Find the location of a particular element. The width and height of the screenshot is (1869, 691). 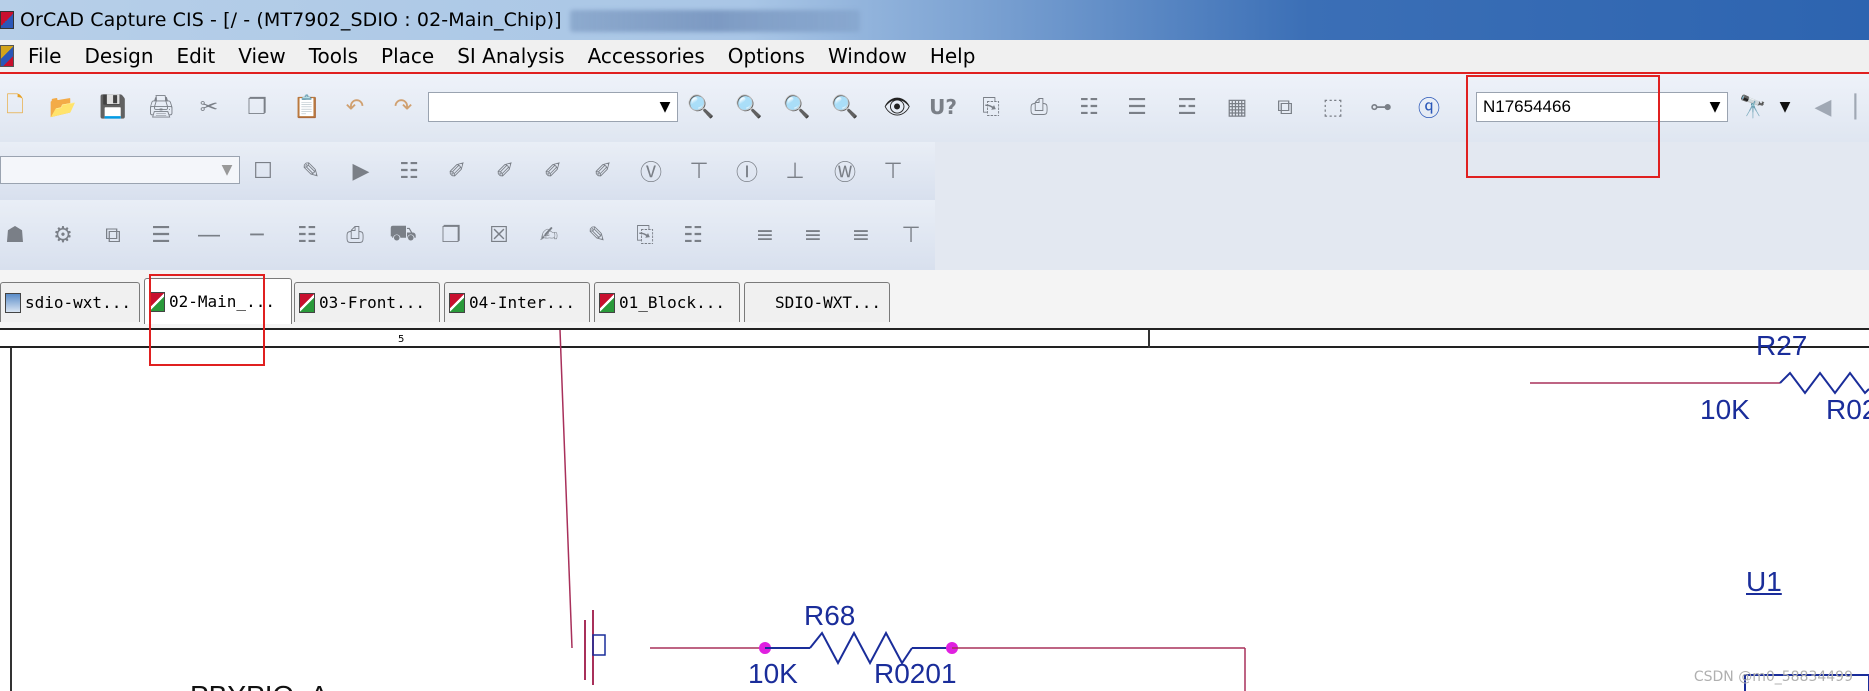

snap-grid-icon: ⧉ is located at coordinates (1285, 107).